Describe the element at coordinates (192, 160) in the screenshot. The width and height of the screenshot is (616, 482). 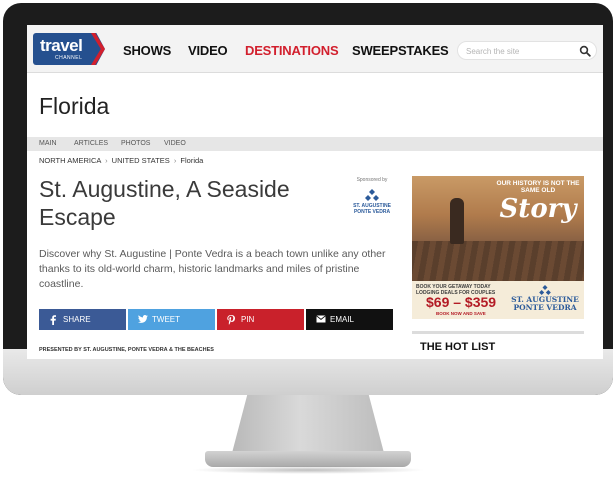
I see `breadcrumb-florida: Florida` at that location.